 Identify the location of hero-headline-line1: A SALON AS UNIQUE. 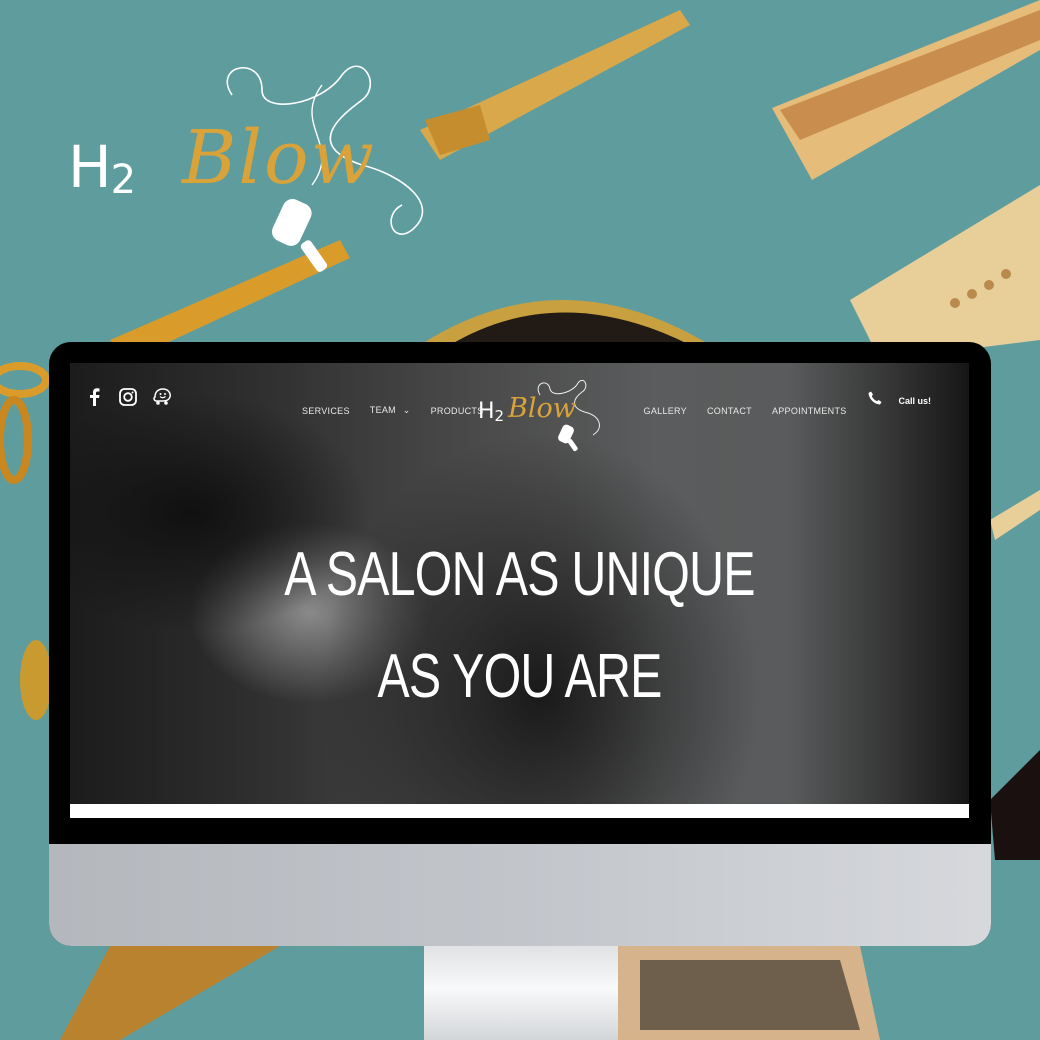
(519, 574).